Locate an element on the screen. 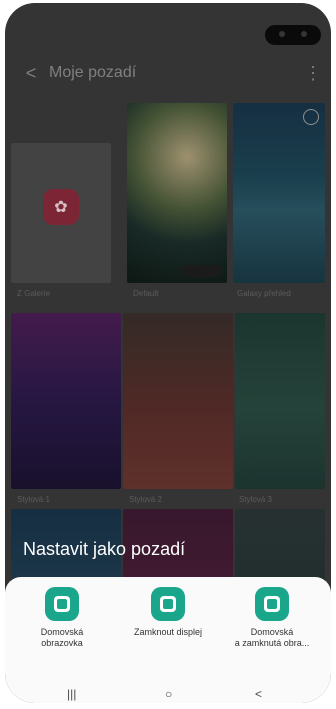 The image size is (336, 709). option-label-line1: Zamknout displej is located at coordinates (168, 632).